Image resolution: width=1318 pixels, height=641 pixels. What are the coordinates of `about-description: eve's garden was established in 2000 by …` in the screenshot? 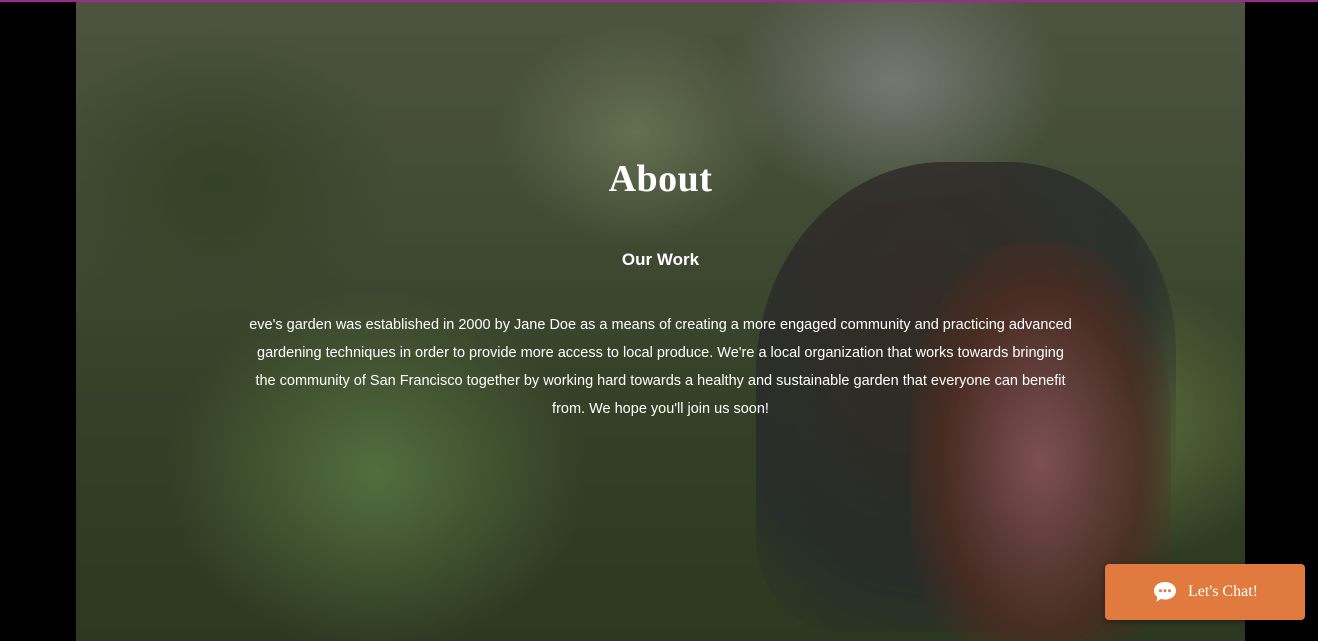 It's located at (660, 367).